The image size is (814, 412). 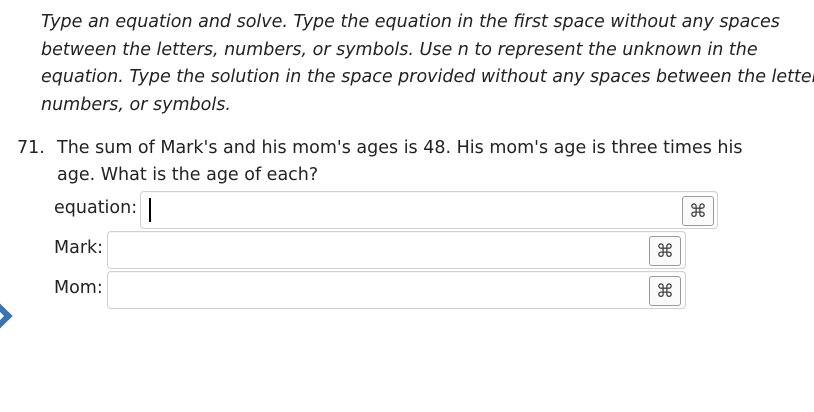 I want to click on mark-command-key-icon: ⌘, so click(x=665, y=251).